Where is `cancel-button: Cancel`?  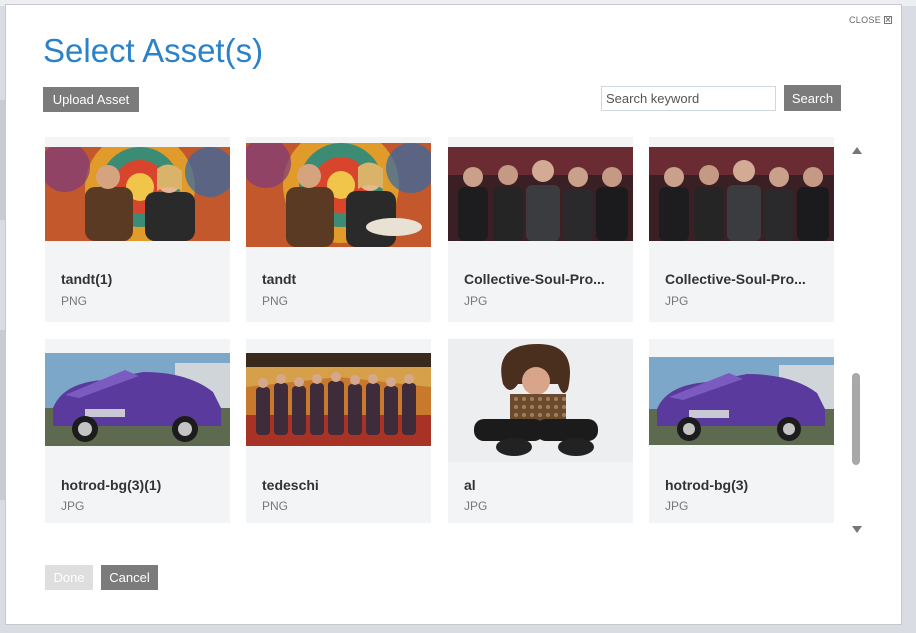 cancel-button: Cancel is located at coordinates (129, 577).